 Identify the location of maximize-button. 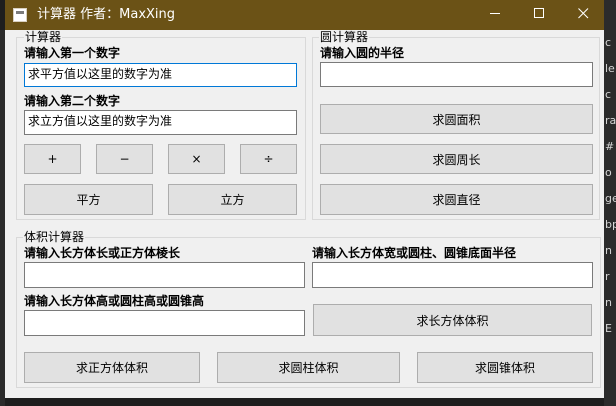
(539, 15).